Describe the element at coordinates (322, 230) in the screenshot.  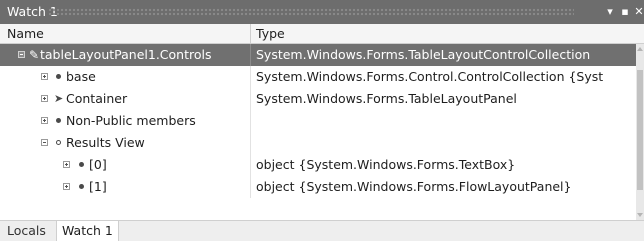
I see `bottom-tabbar: Locals Watch 1` at that location.